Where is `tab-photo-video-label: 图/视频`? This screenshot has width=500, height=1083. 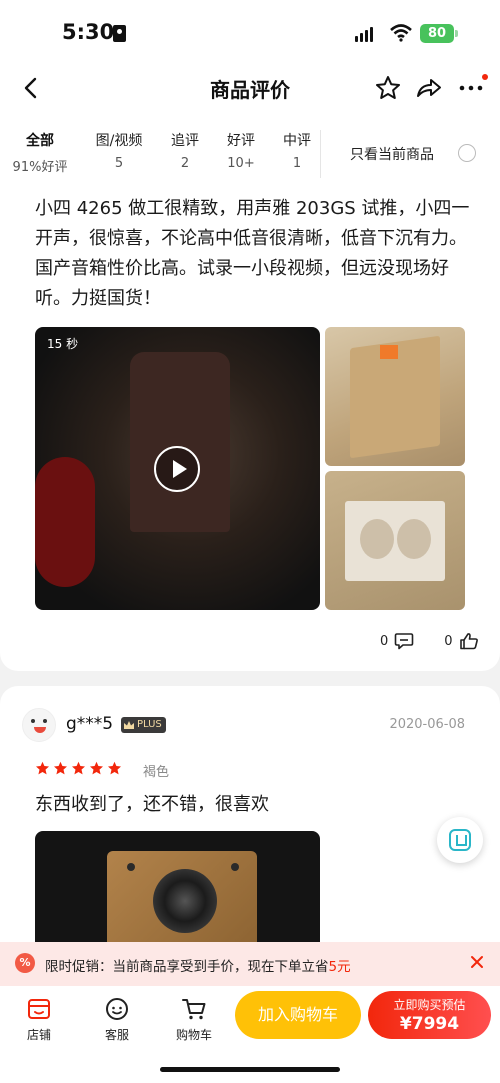
tab-photo-video-label: 图/视频 is located at coordinates (119, 141).